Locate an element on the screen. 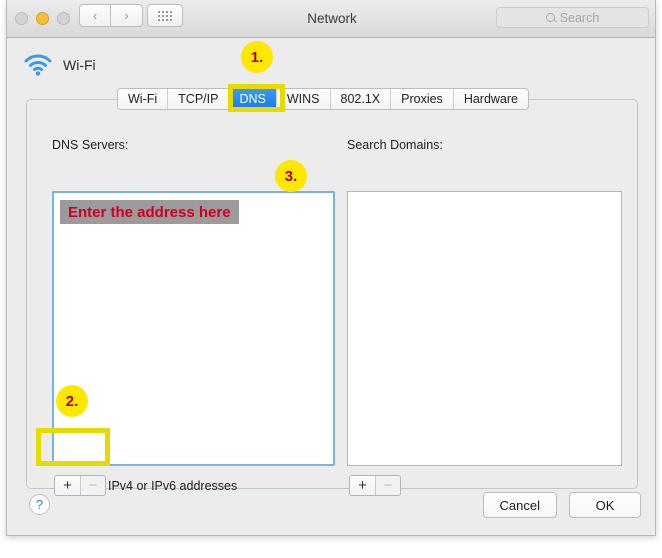 The width and height of the screenshot is (662, 558). dns-server-entry-row: Enter the address here is located at coordinates (149, 212).